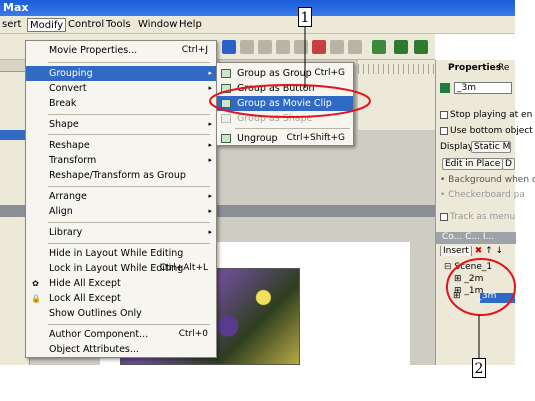 This screenshot has height=401, width=535. I want to click on callout-2: 2, so click(479, 368).